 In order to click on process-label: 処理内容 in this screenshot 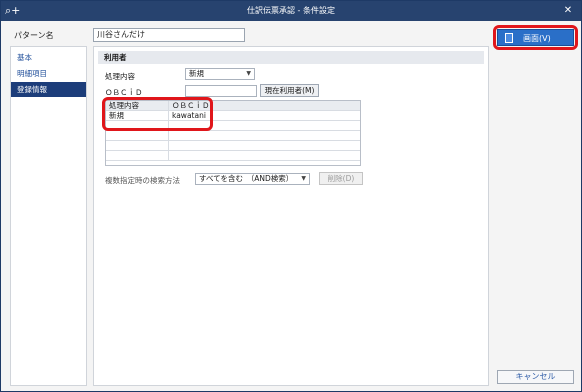, I will do `click(120, 76)`.